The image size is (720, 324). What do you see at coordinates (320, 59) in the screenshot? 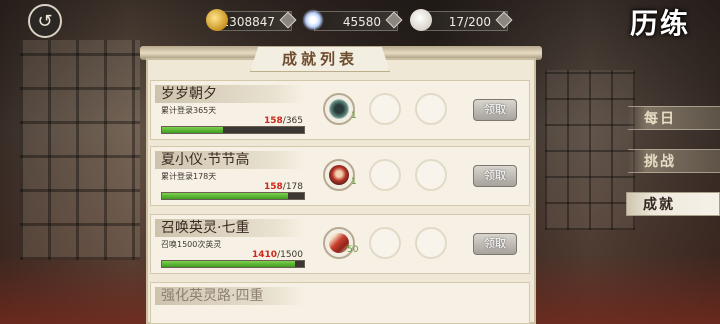
I see `panel-title: 成就列表` at bounding box center [320, 59].